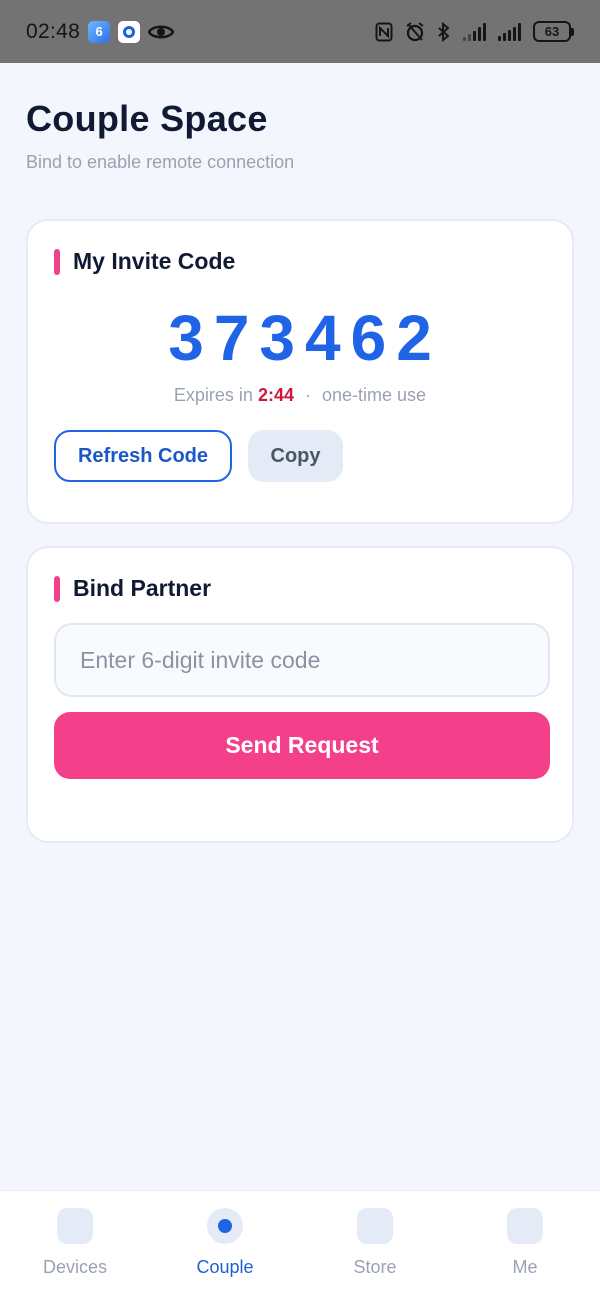 The width and height of the screenshot is (600, 1291). I want to click on bottom-tab-bar: Devices Couple Store Me, so click(300, 1240).